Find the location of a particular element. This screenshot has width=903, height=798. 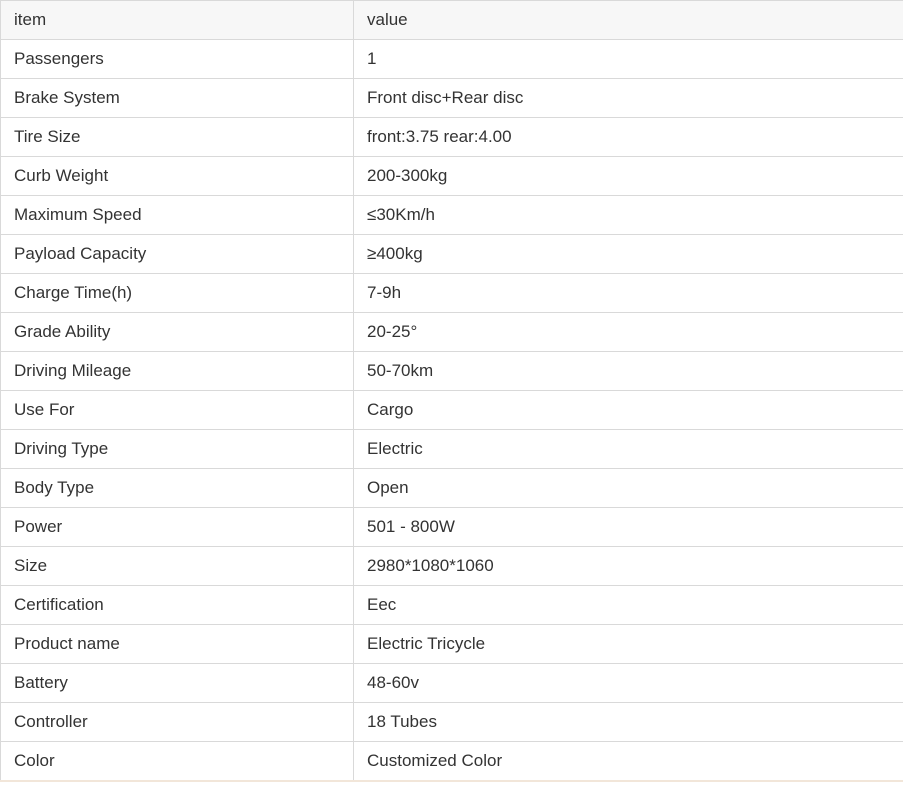

value-cell: ≤30Km/h is located at coordinates (628, 215).